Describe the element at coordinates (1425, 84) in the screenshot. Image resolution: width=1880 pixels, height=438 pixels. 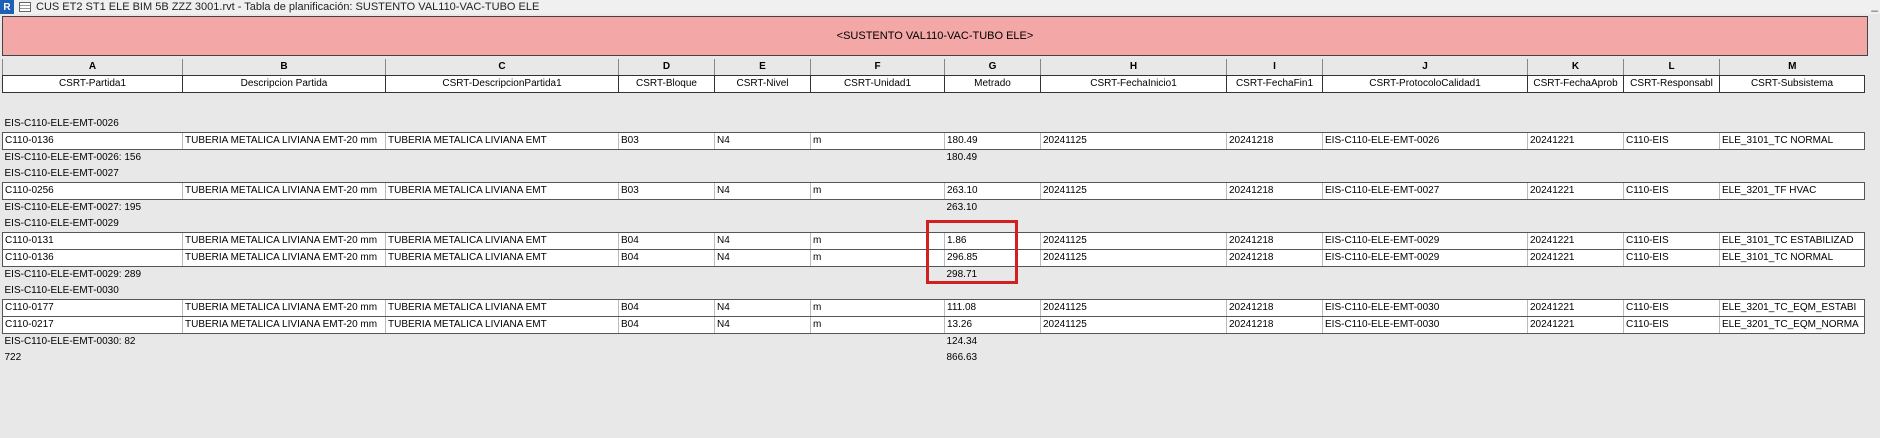
I see `column-header: CSRT-ProtocoloCalidad1` at that location.